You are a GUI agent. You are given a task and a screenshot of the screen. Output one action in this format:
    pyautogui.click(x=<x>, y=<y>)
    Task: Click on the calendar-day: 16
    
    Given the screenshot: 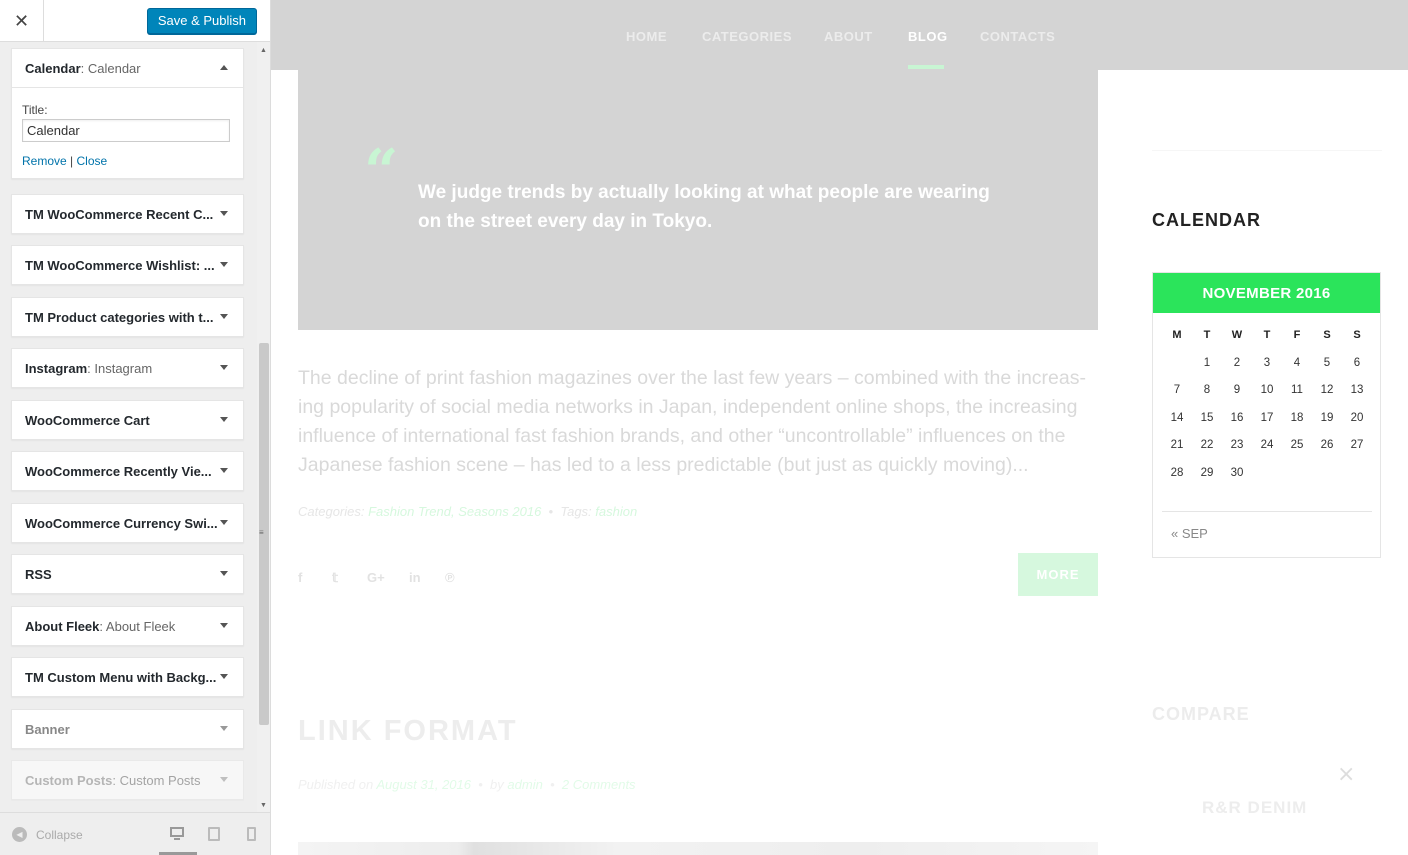 What is the action you would take?
    pyautogui.click(x=1237, y=417)
    